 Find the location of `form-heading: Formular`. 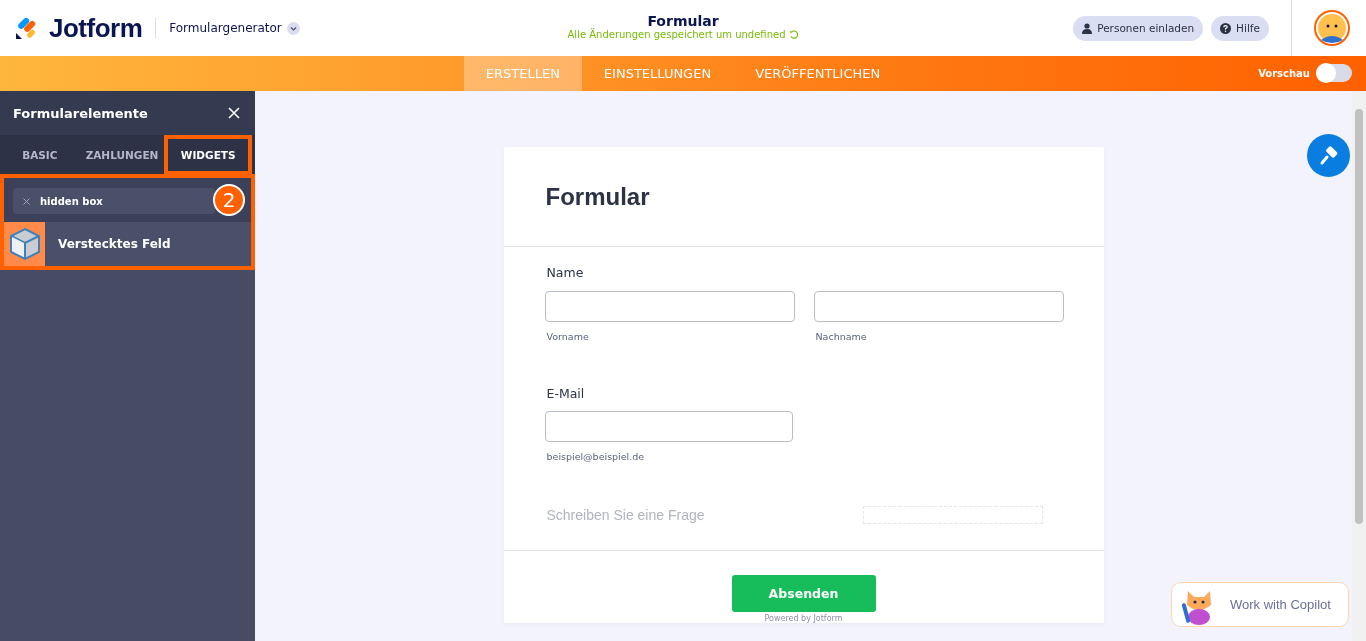

form-heading: Formular is located at coordinates (597, 196).